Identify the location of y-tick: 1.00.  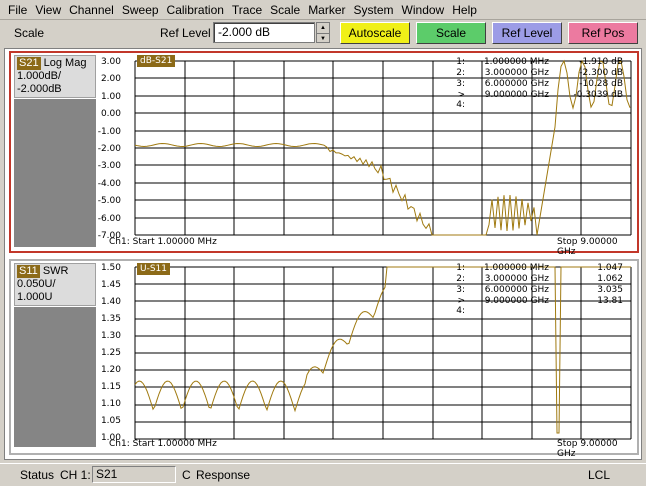
(110, 97).